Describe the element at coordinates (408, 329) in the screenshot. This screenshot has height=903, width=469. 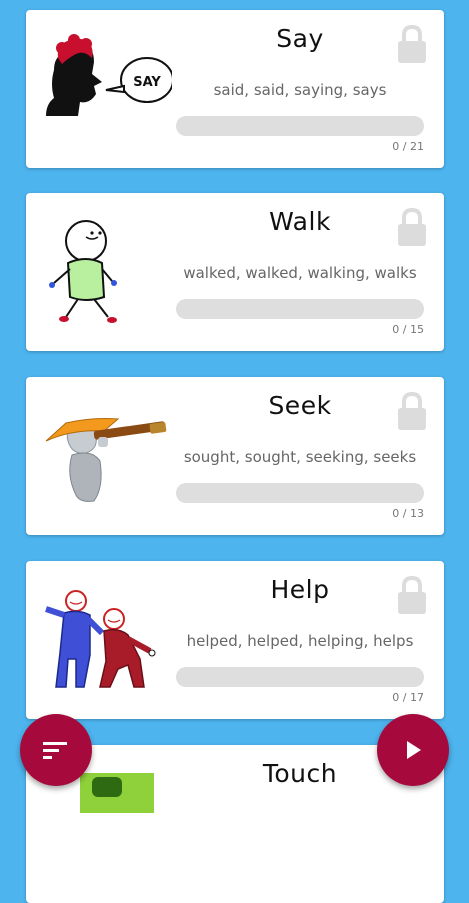
I see `progress-count: 0 / 15` at that location.